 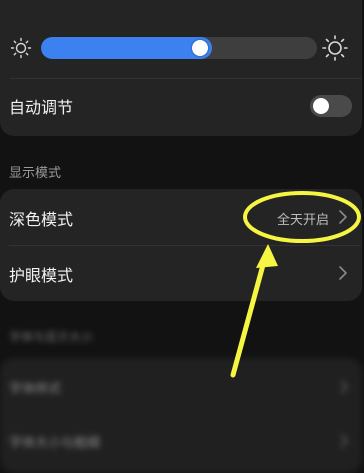 What do you see at coordinates (54, 441) in the screenshot?
I see `font-size-label: 字体大小与粗细` at bounding box center [54, 441].